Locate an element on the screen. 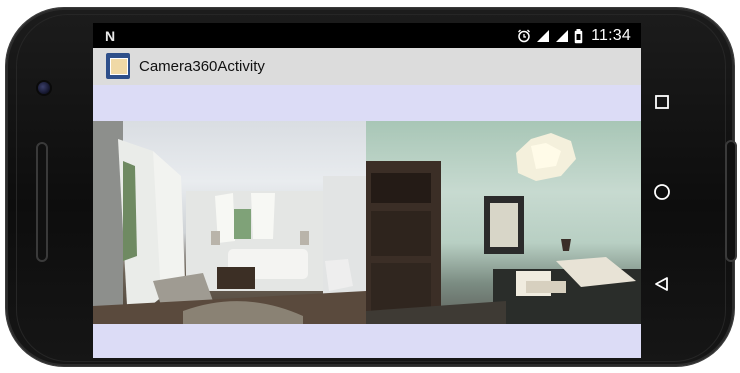 This screenshot has width=740, height=373. home-circle-icon is located at coordinates (662, 192).